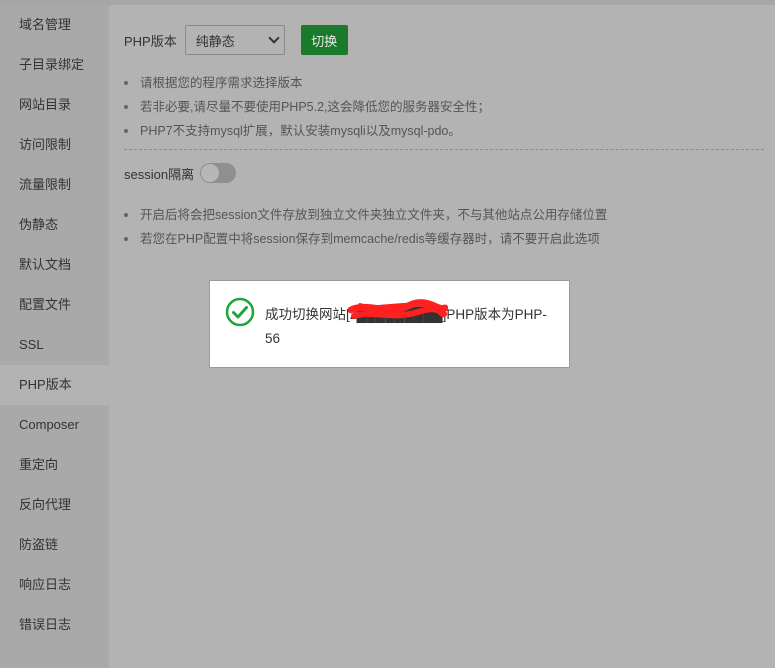 The width and height of the screenshot is (775, 668). I want to click on list-item: PHP7不支持mysql扩展，默认安装mysqli以及mysql-pdo。, so click(307, 131).